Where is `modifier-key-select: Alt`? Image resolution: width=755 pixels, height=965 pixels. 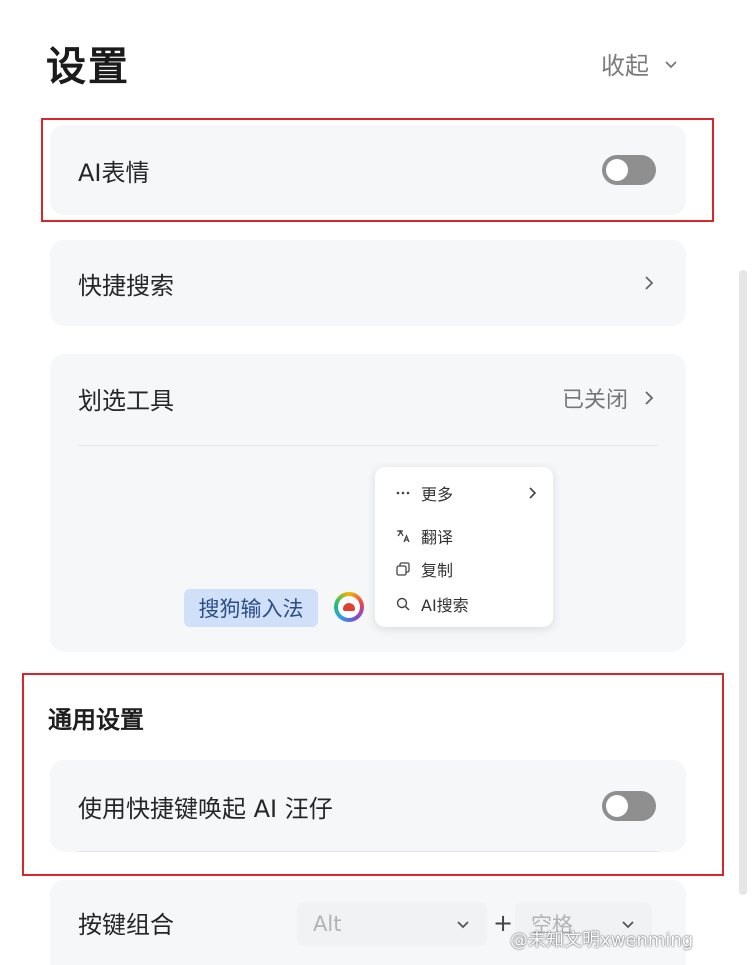 modifier-key-select: Alt is located at coordinates (392, 924).